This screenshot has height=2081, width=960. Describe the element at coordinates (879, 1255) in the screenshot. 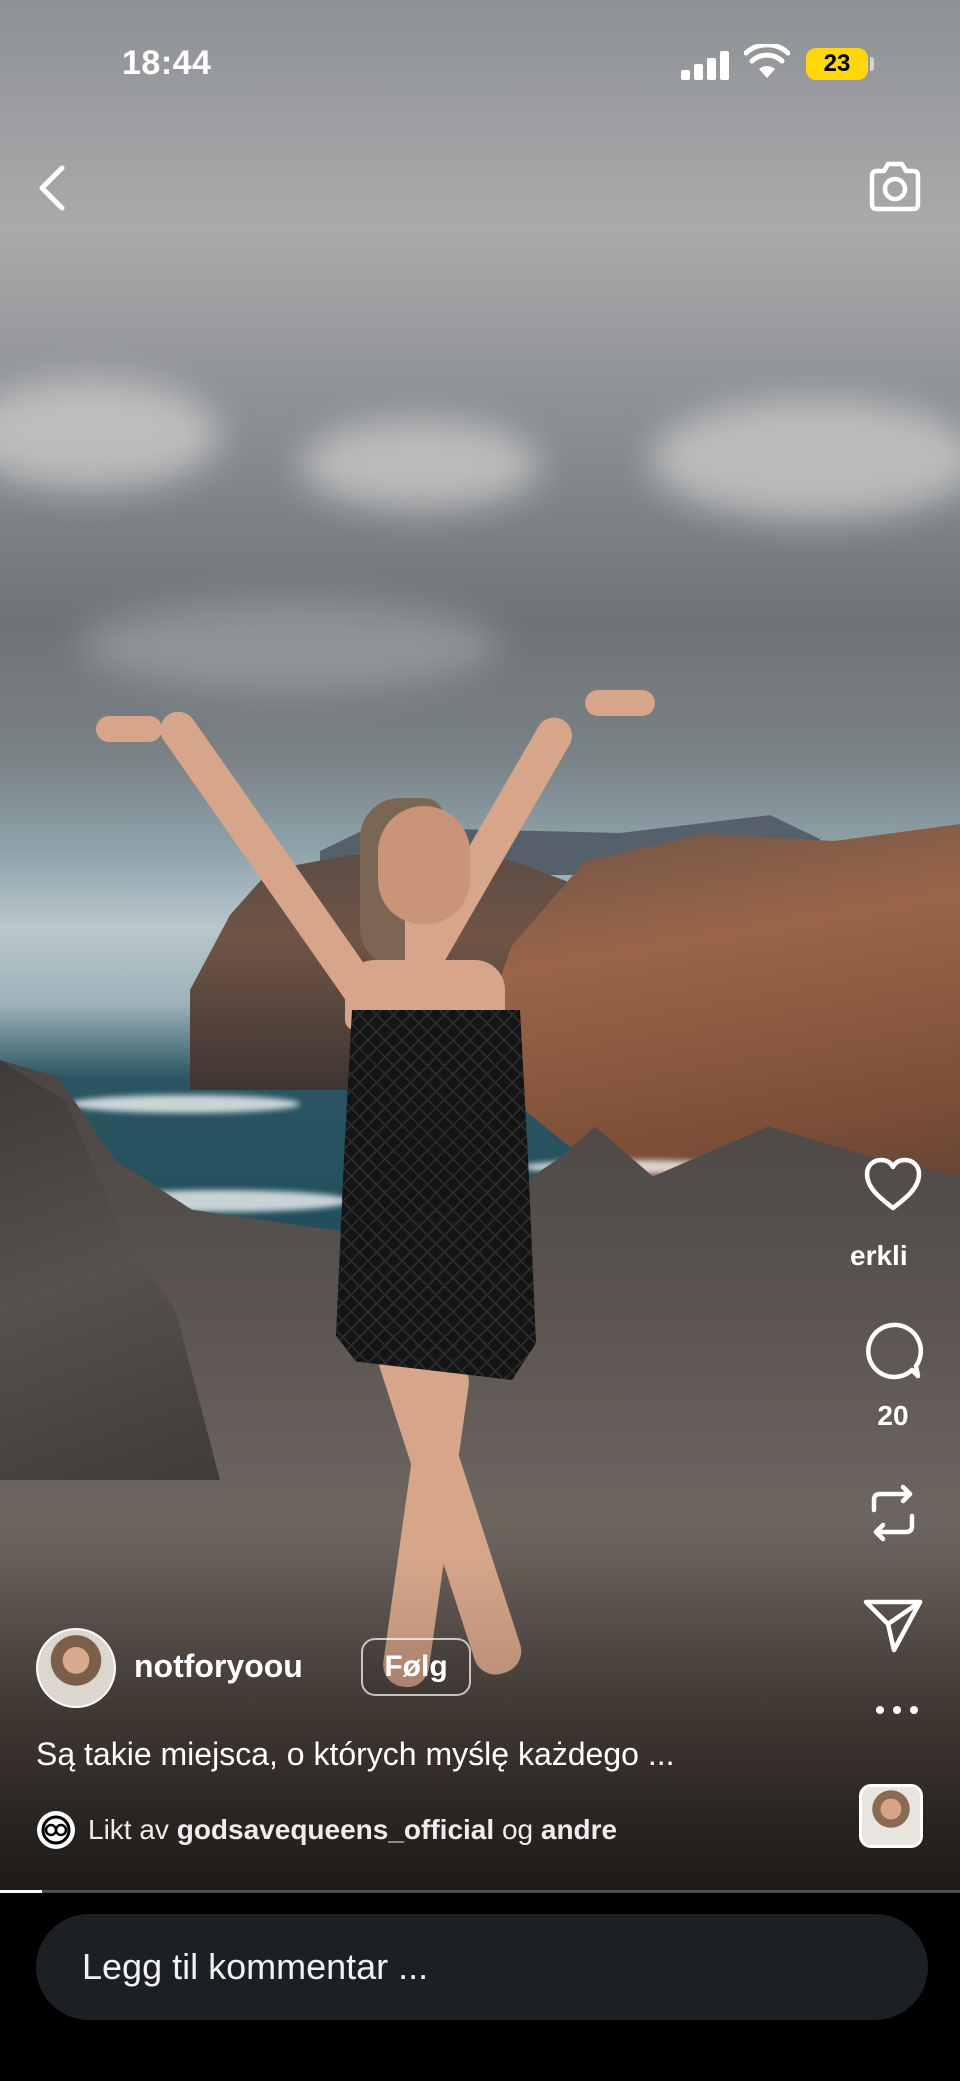

I see `like-label: erkli` at that location.